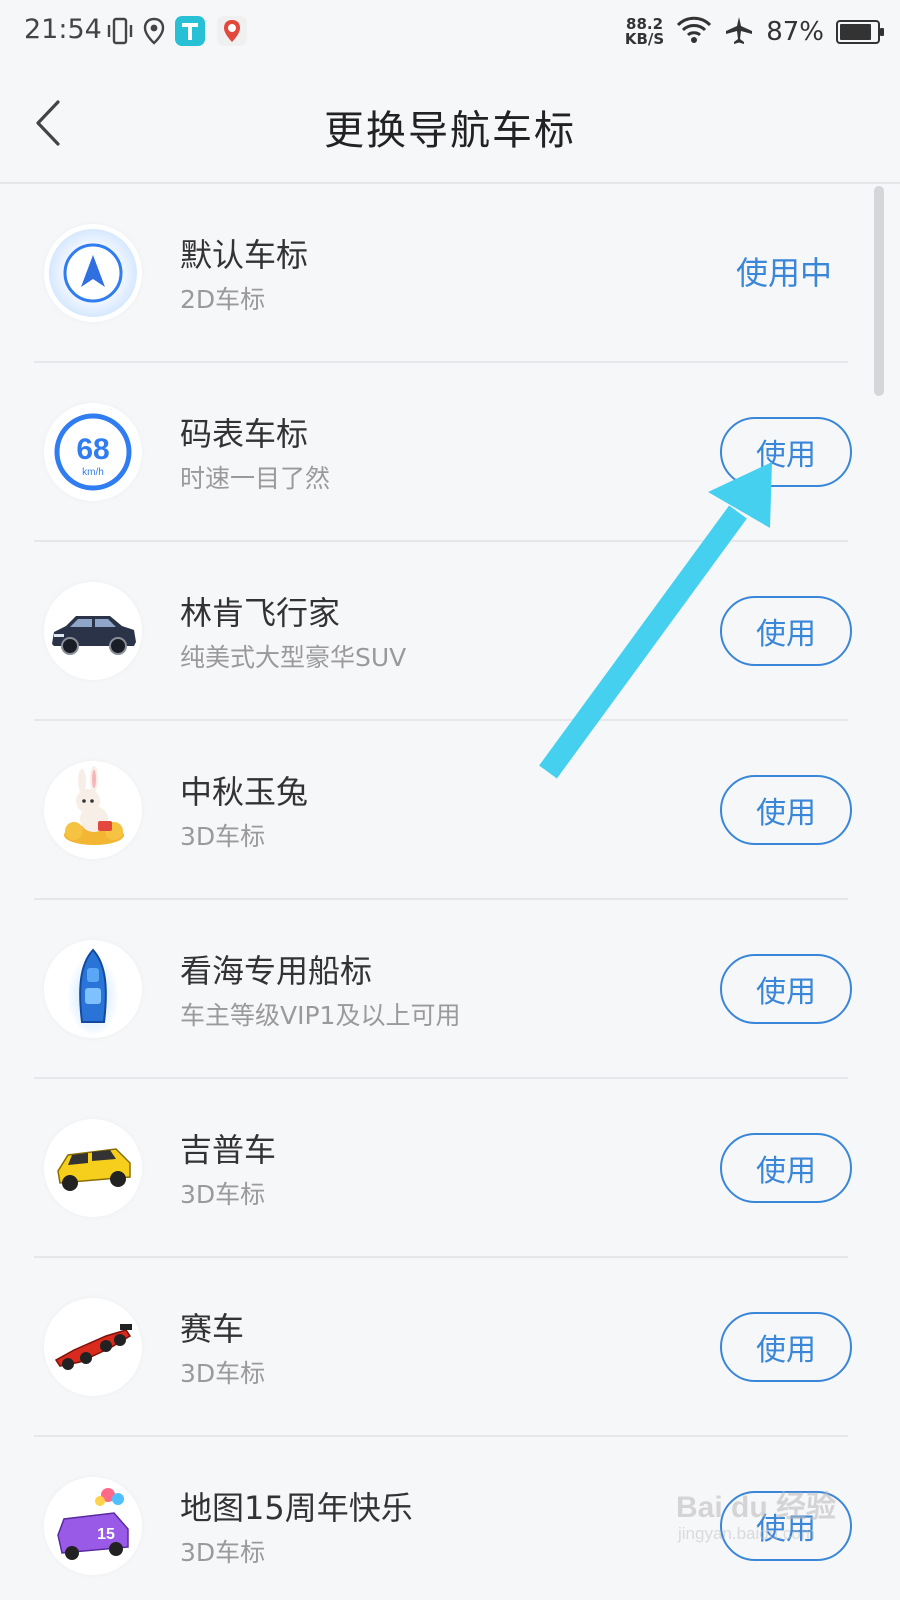 This screenshot has height=1600, width=900. What do you see at coordinates (93, 1168) in the screenshot?
I see `jeep-icon` at bounding box center [93, 1168].